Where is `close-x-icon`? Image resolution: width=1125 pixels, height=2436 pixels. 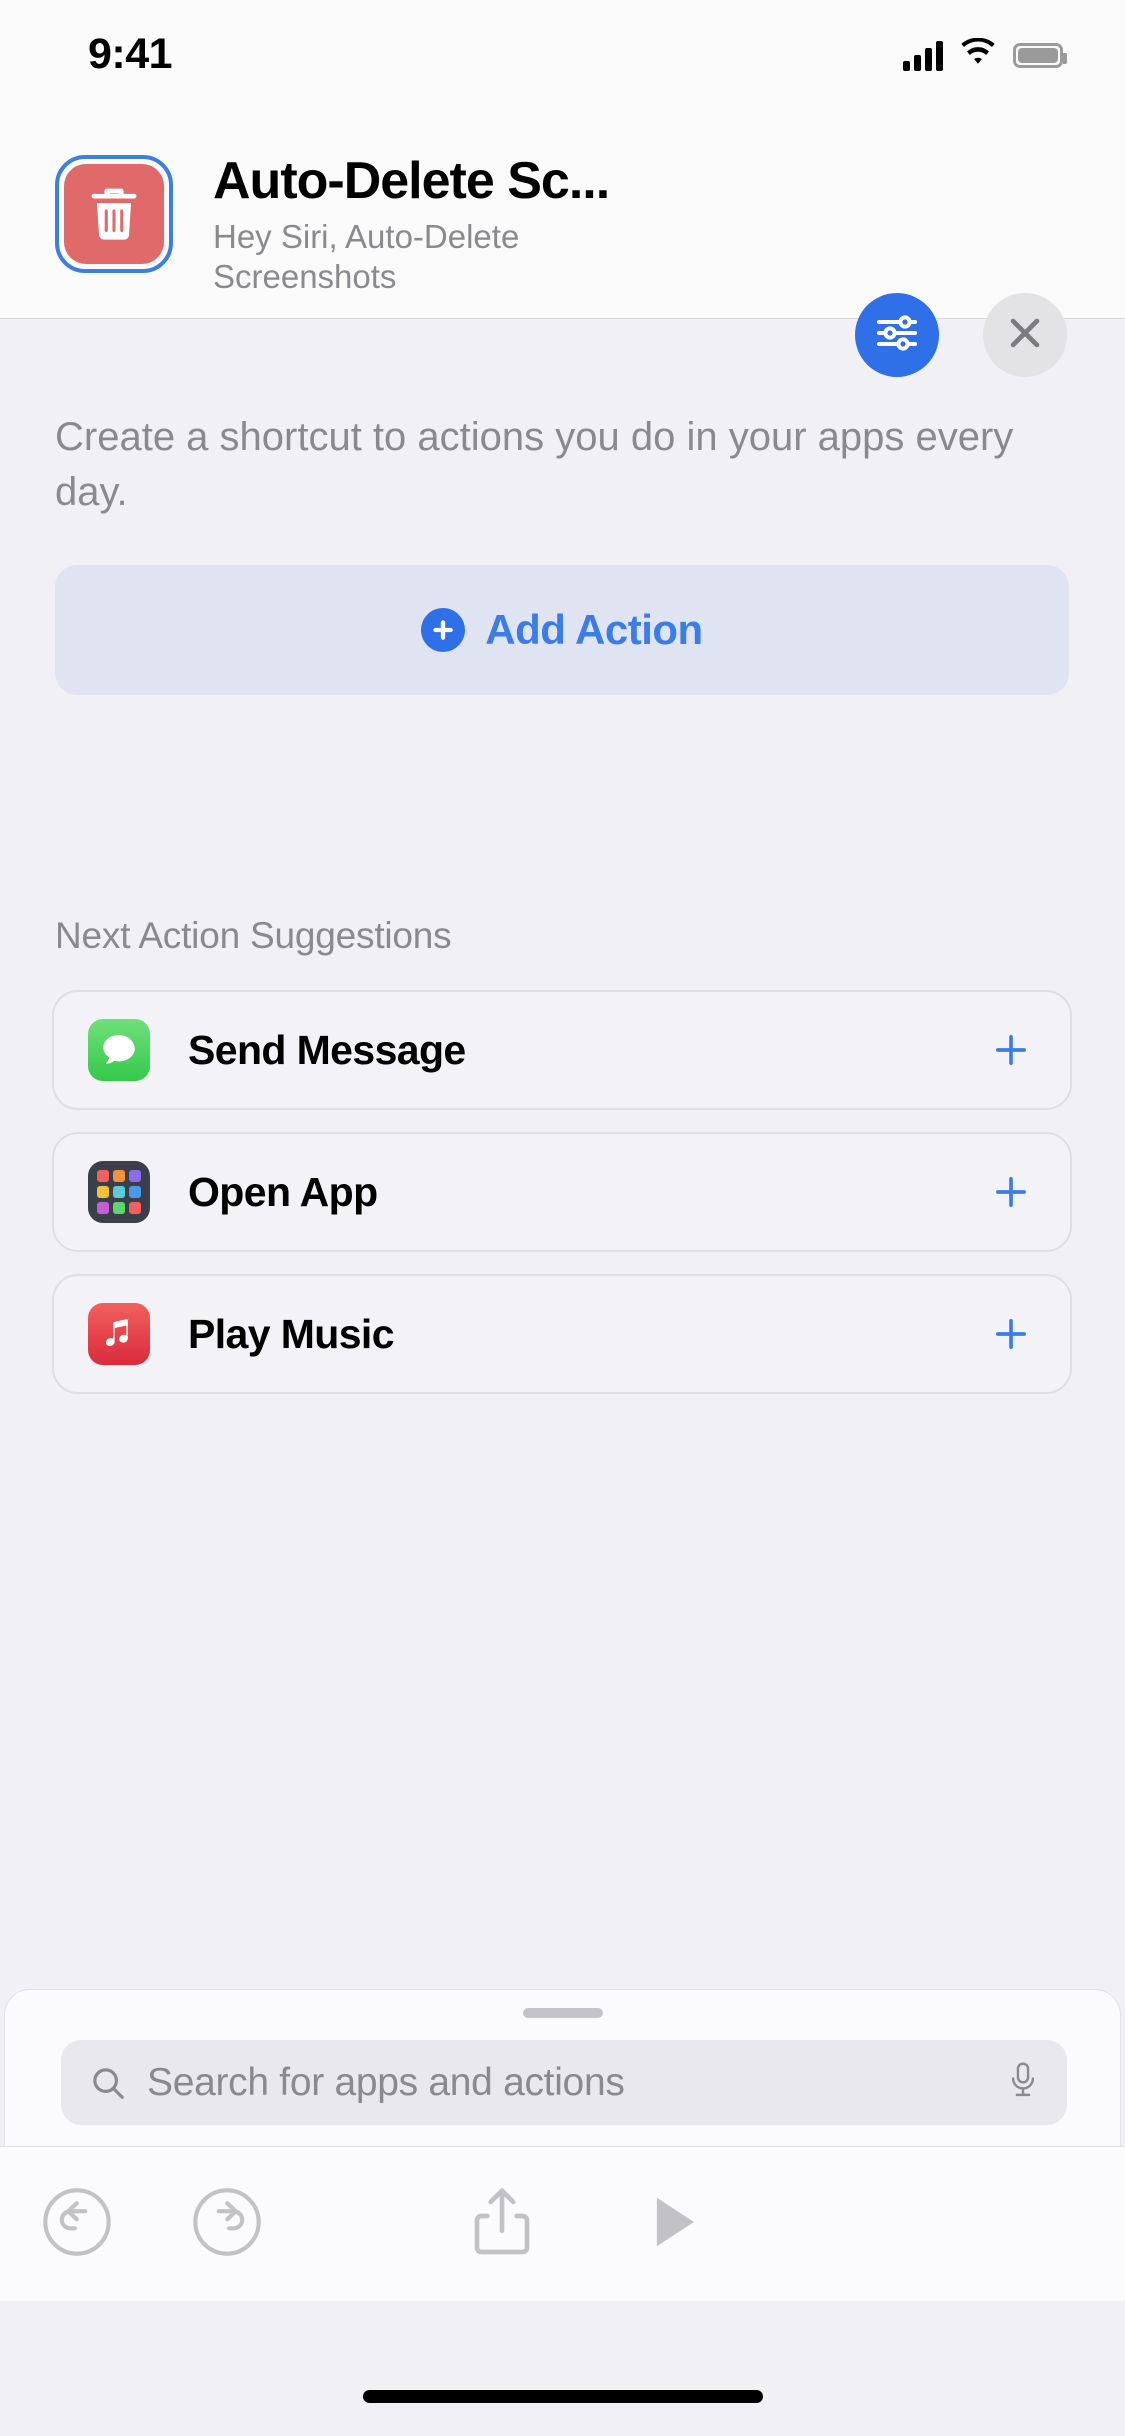
close-x-icon is located at coordinates (1025, 335).